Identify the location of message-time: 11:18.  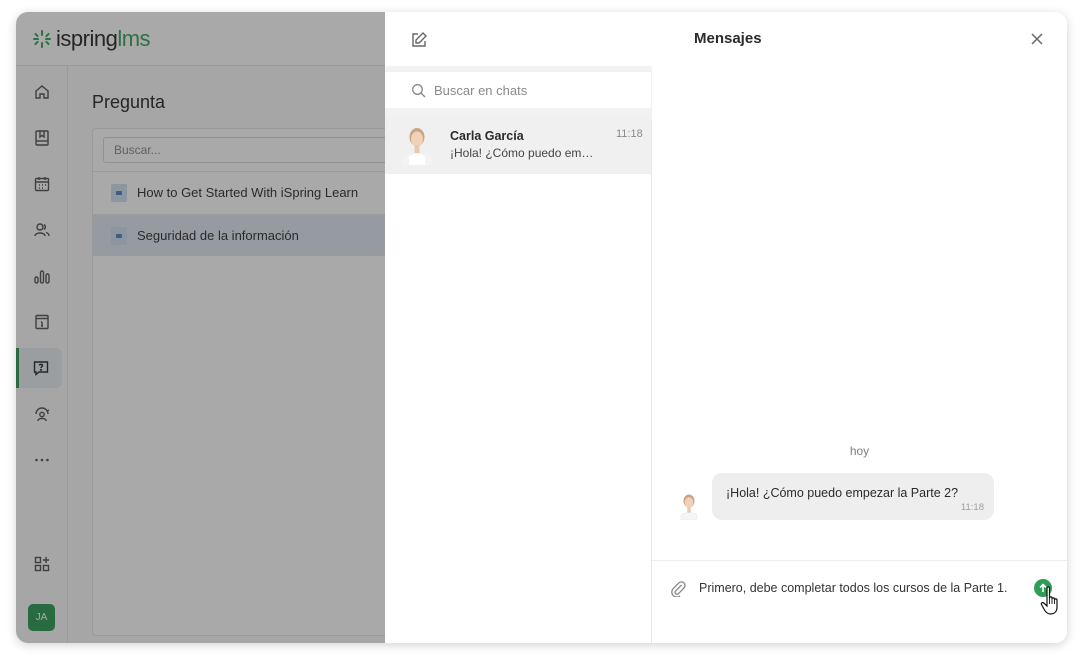
(972, 507).